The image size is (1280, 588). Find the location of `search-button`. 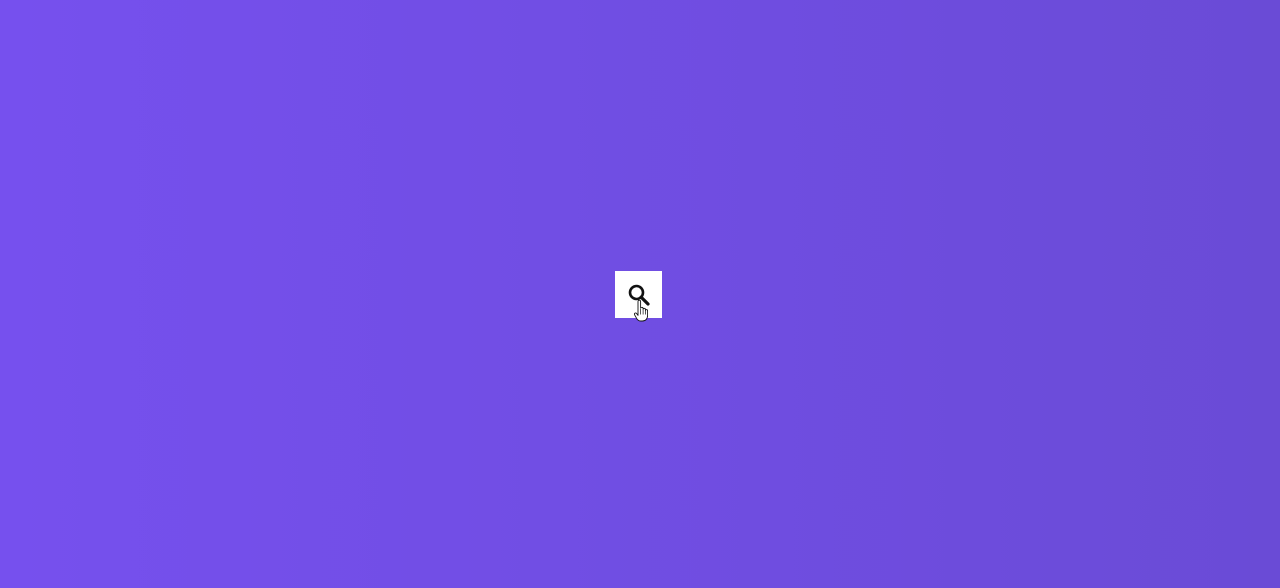

search-button is located at coordinates (638, 294).